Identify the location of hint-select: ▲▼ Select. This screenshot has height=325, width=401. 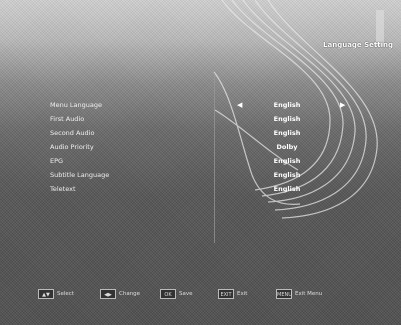
(56, 294).